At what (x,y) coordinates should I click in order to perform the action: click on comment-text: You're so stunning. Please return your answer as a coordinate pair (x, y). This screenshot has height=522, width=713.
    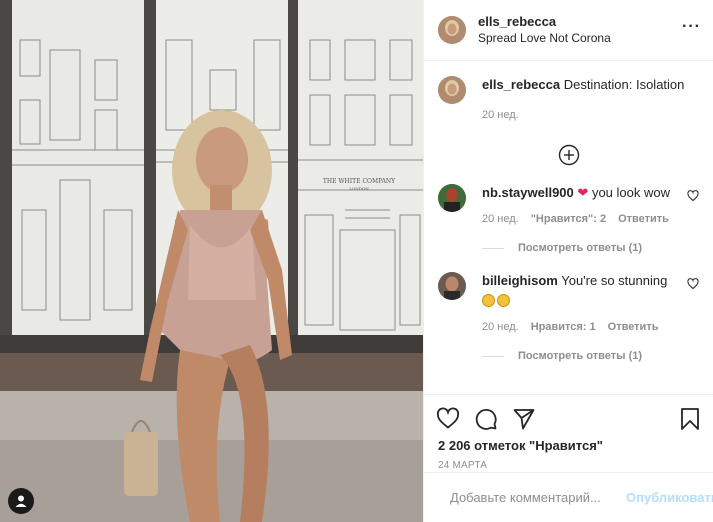
    Looking at the image, I should click on (614, 280).